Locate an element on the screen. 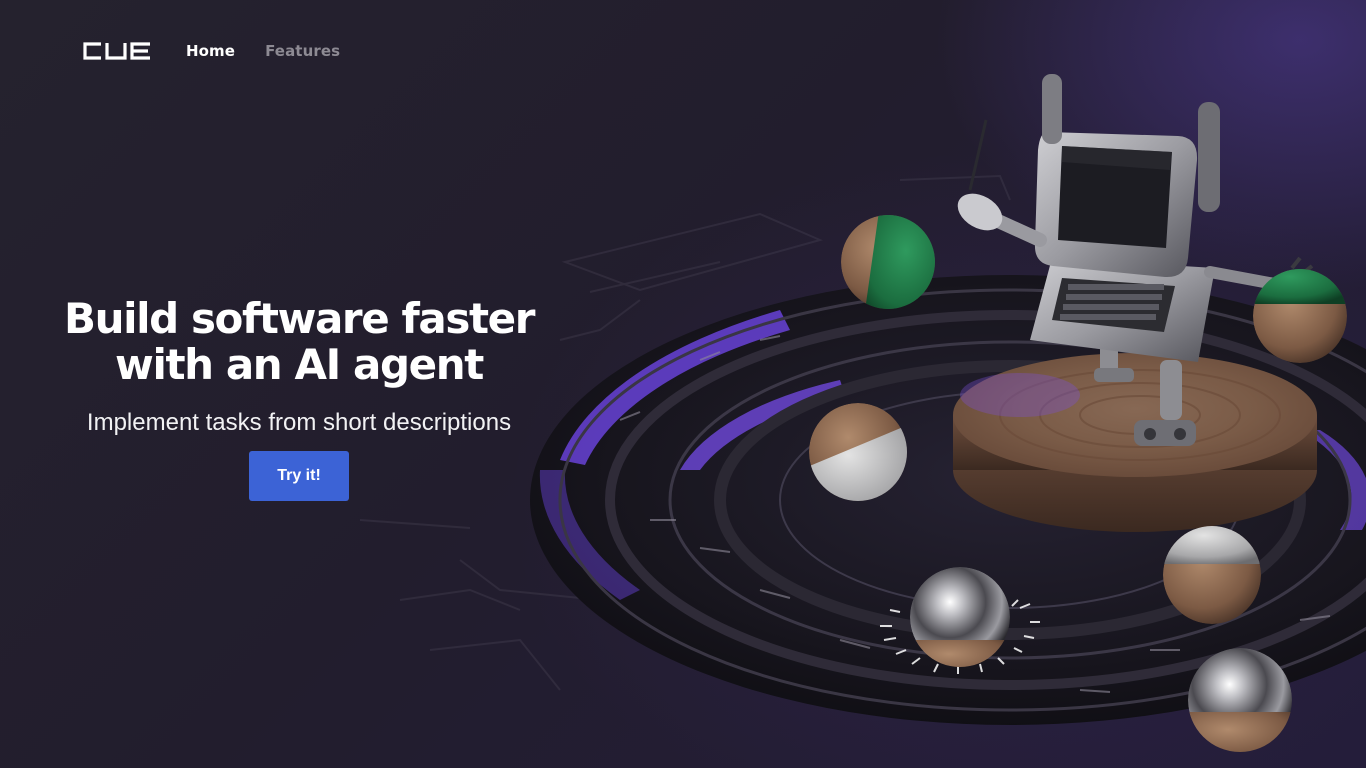  cue-logo is located at coordinates (117, 51).